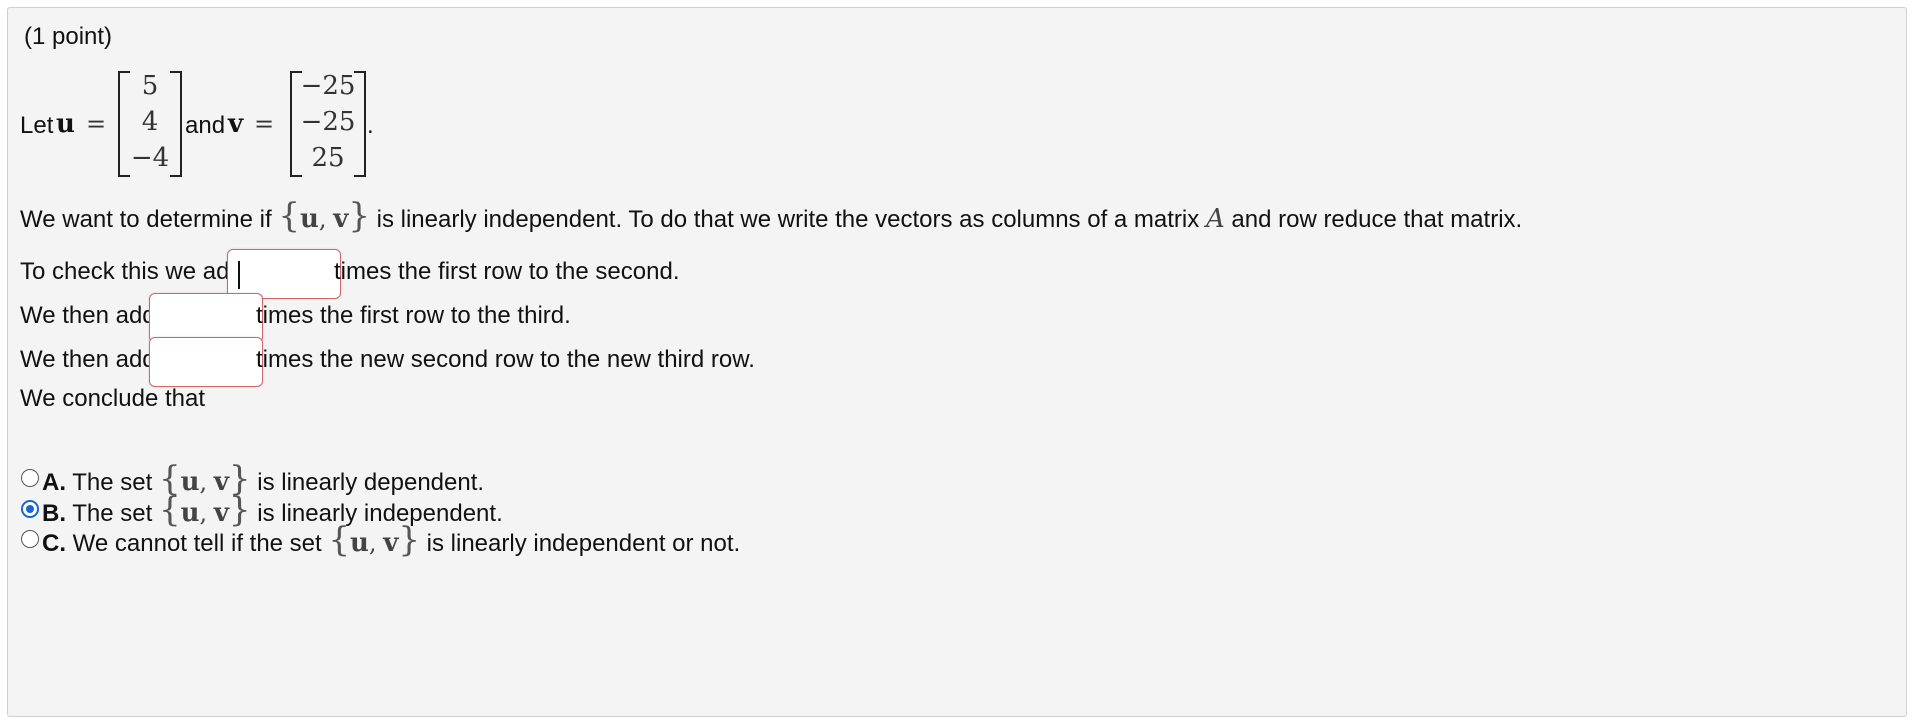 The width and height of the screenshot is (1918, 722). Describe the element at coordinates (150, 124) in the screenshot. I see `vector-u-matrix: 5 4 −4` at that location.